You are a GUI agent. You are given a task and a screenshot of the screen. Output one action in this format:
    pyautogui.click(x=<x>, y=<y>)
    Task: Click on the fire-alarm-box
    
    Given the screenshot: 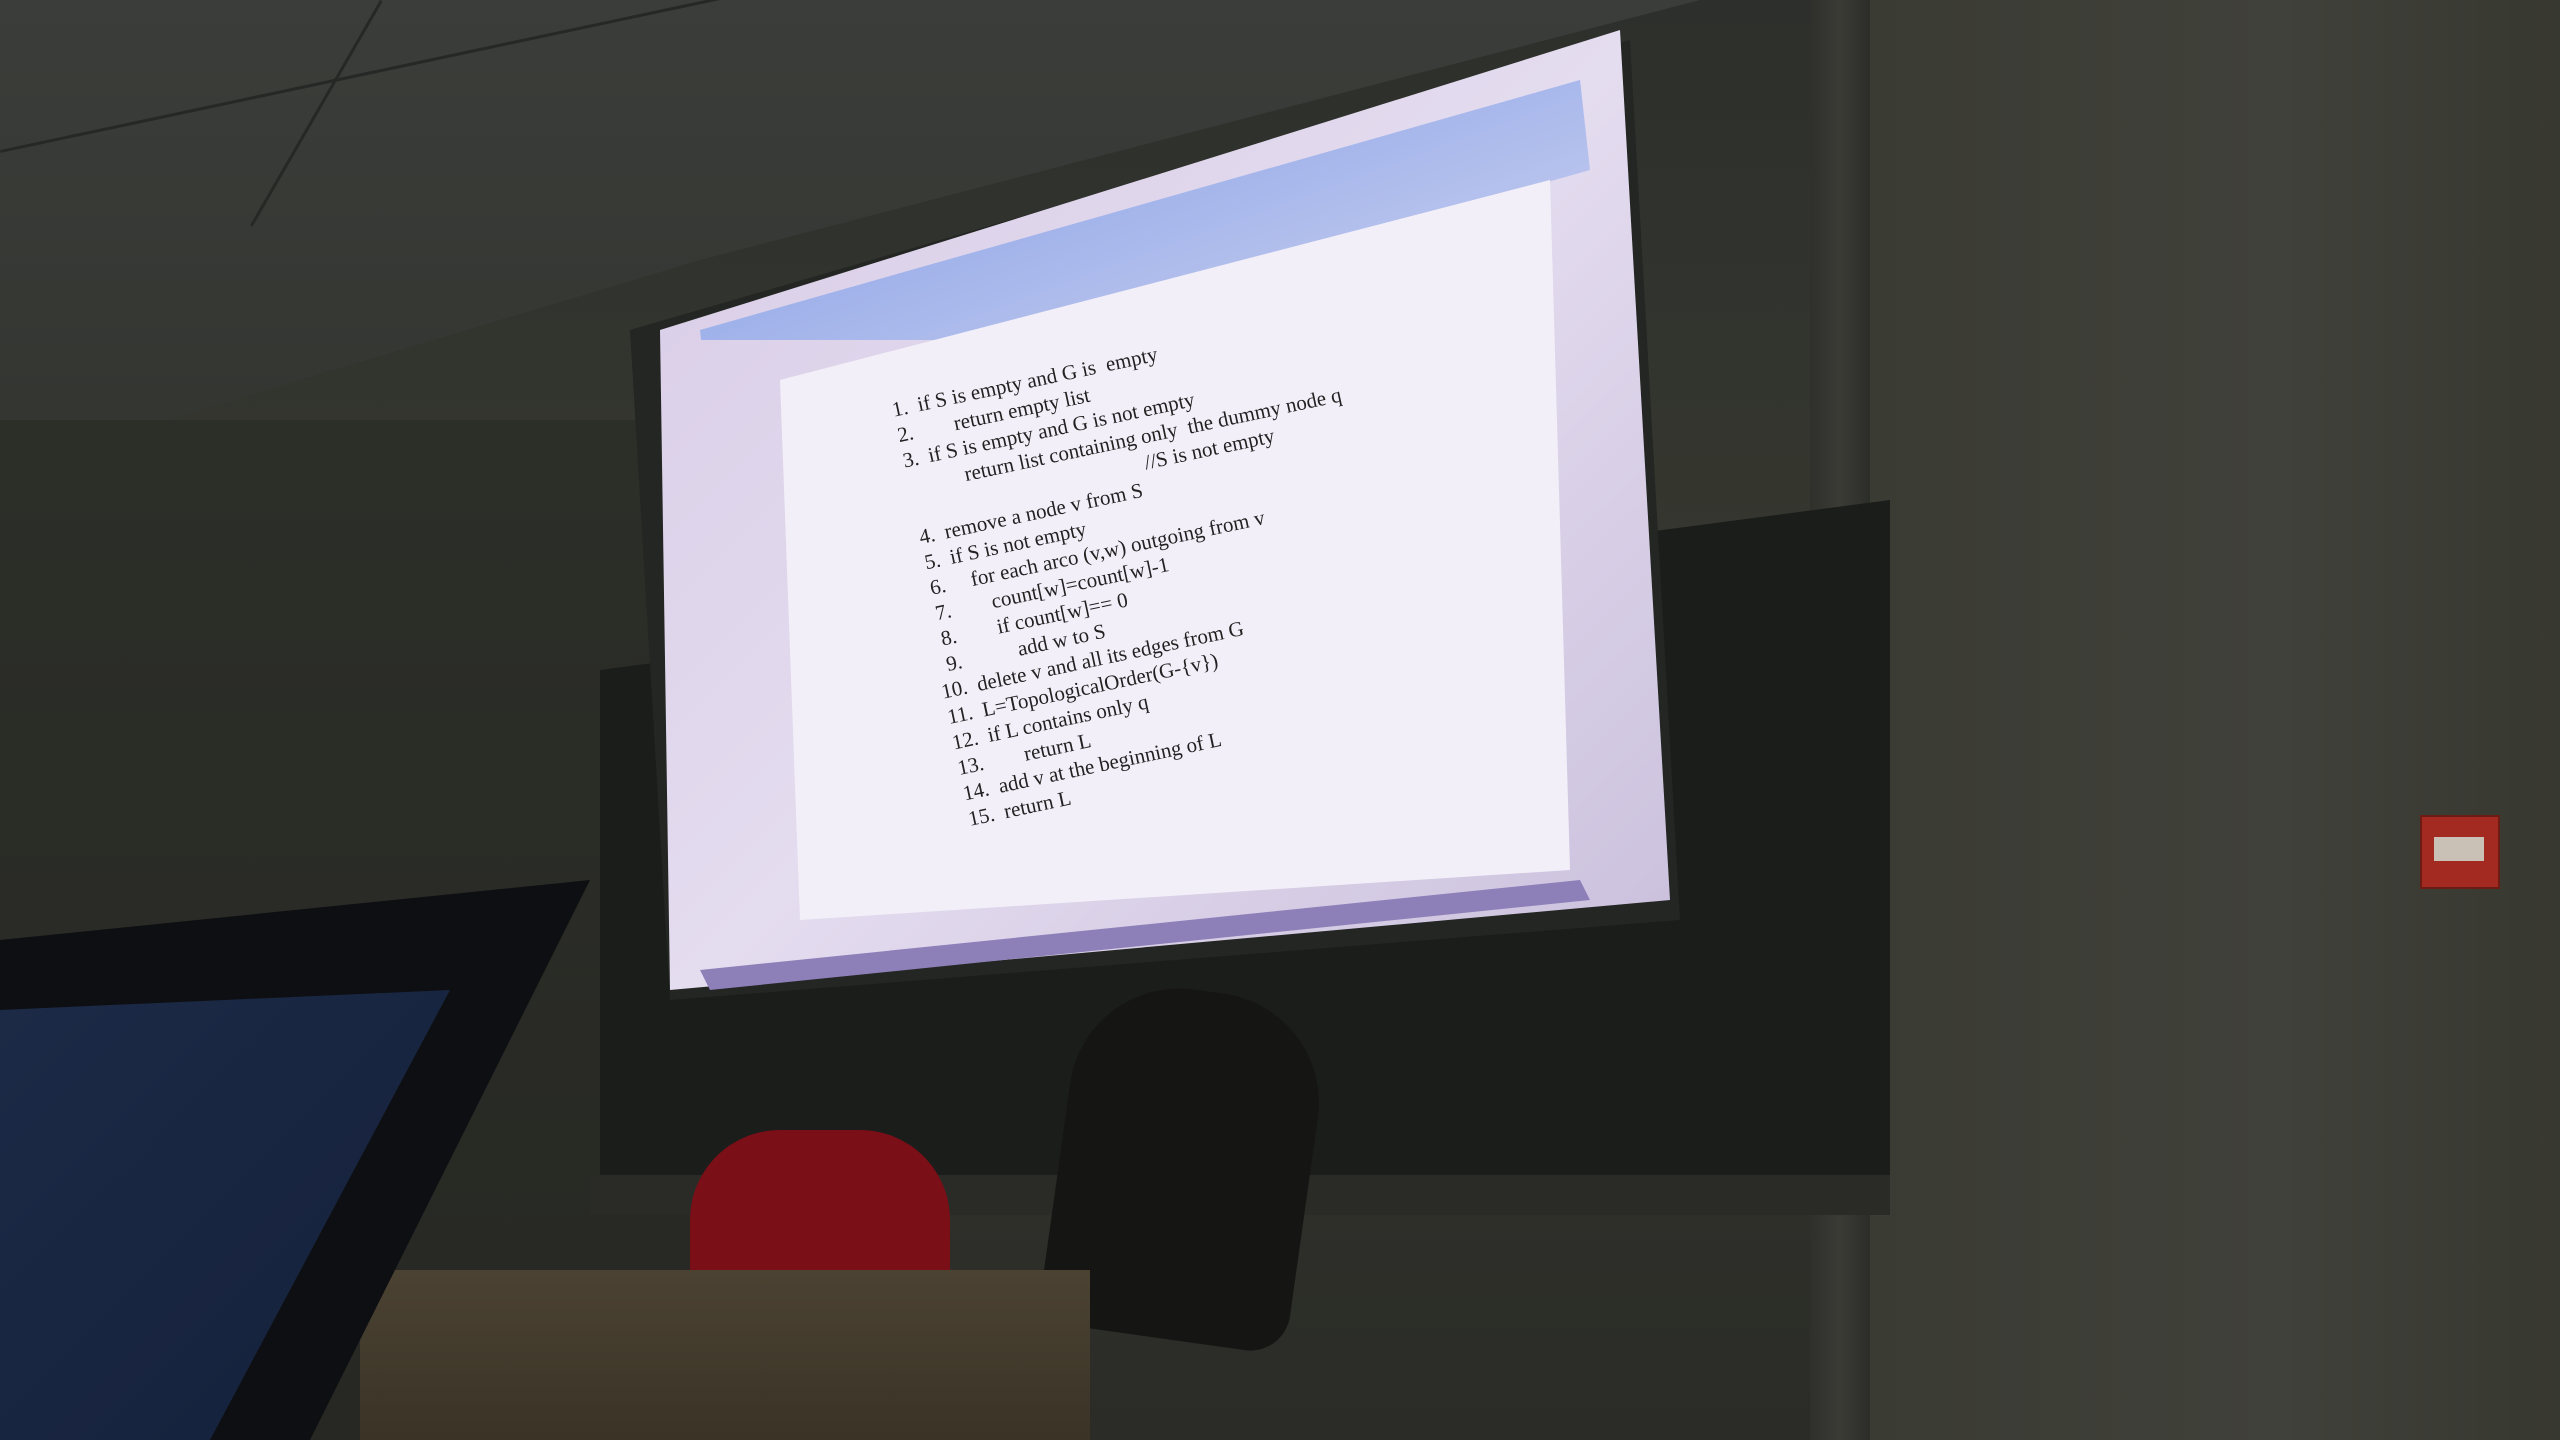 What is the action you would take?
    pyautogui.click(x=2460, y=852)
    